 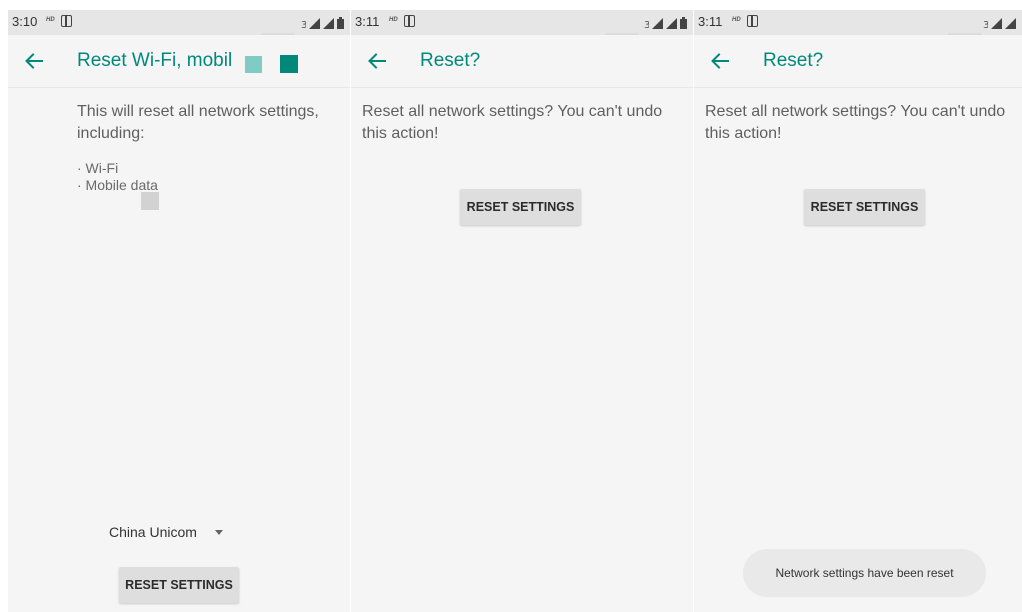 I want to click on carrier-dropdown: China Unicom, so click(x=166, y=532).